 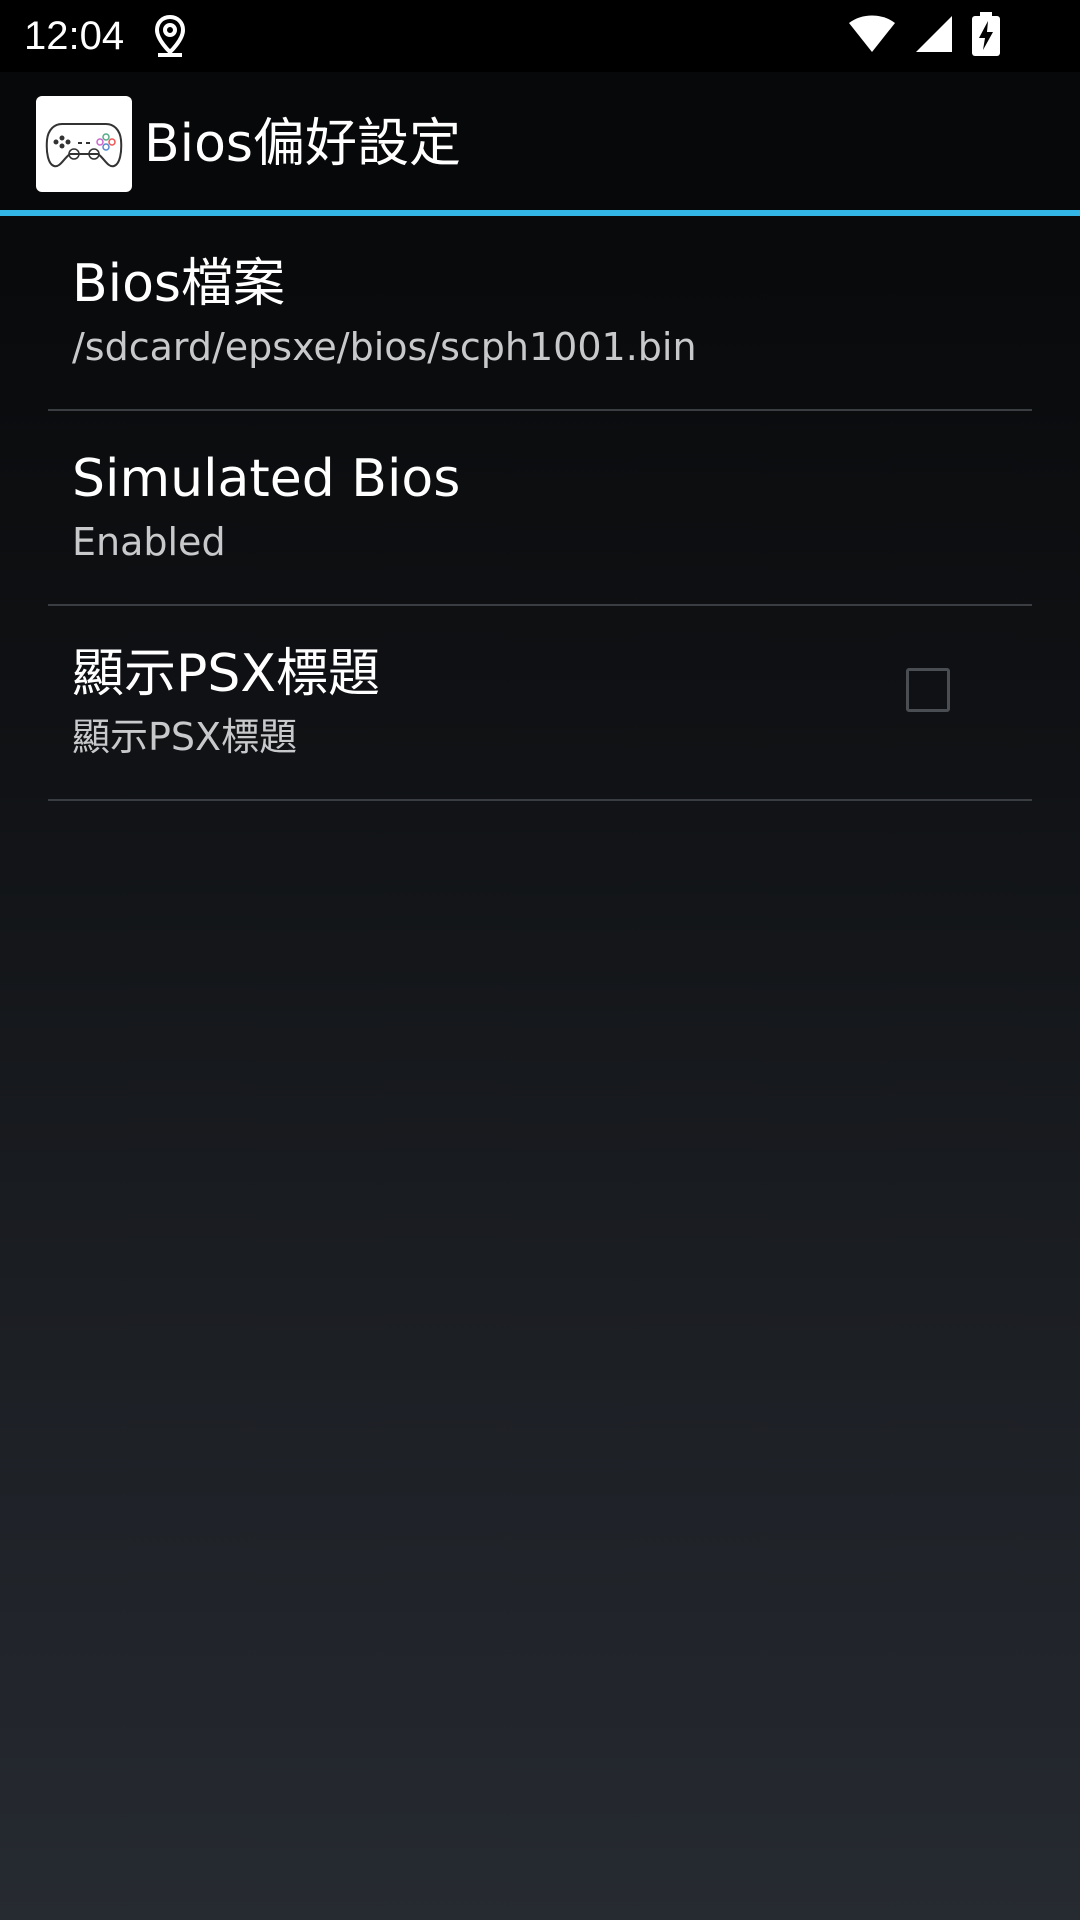 What do you see at coordinates (384, 347) in the screenshot?
I see `pref-summary: /sdcard/epsxe/bios/scph1001.bin` at bounding box center [384, 347].